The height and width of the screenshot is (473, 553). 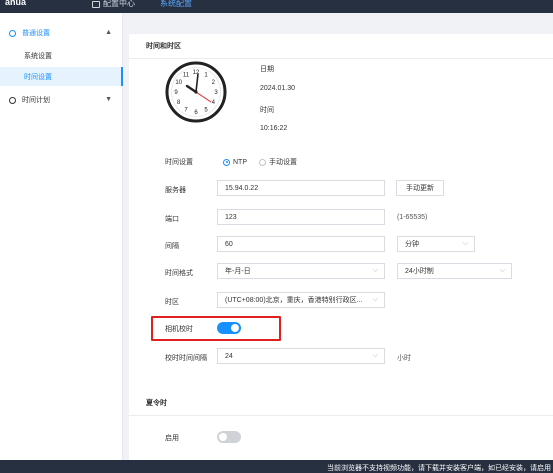 I want to click on sync-interval-select: 24 ⌵, so click(x=301, y=356).